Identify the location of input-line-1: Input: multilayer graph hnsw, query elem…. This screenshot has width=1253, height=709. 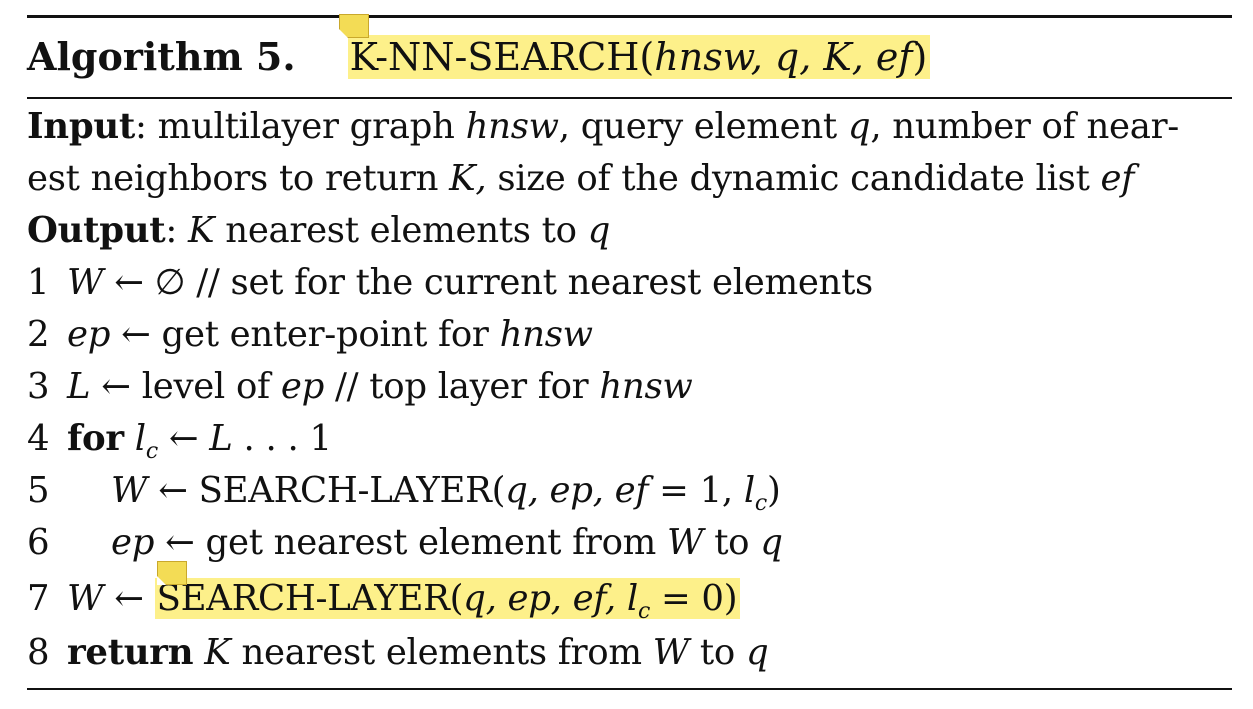
(603, 126).